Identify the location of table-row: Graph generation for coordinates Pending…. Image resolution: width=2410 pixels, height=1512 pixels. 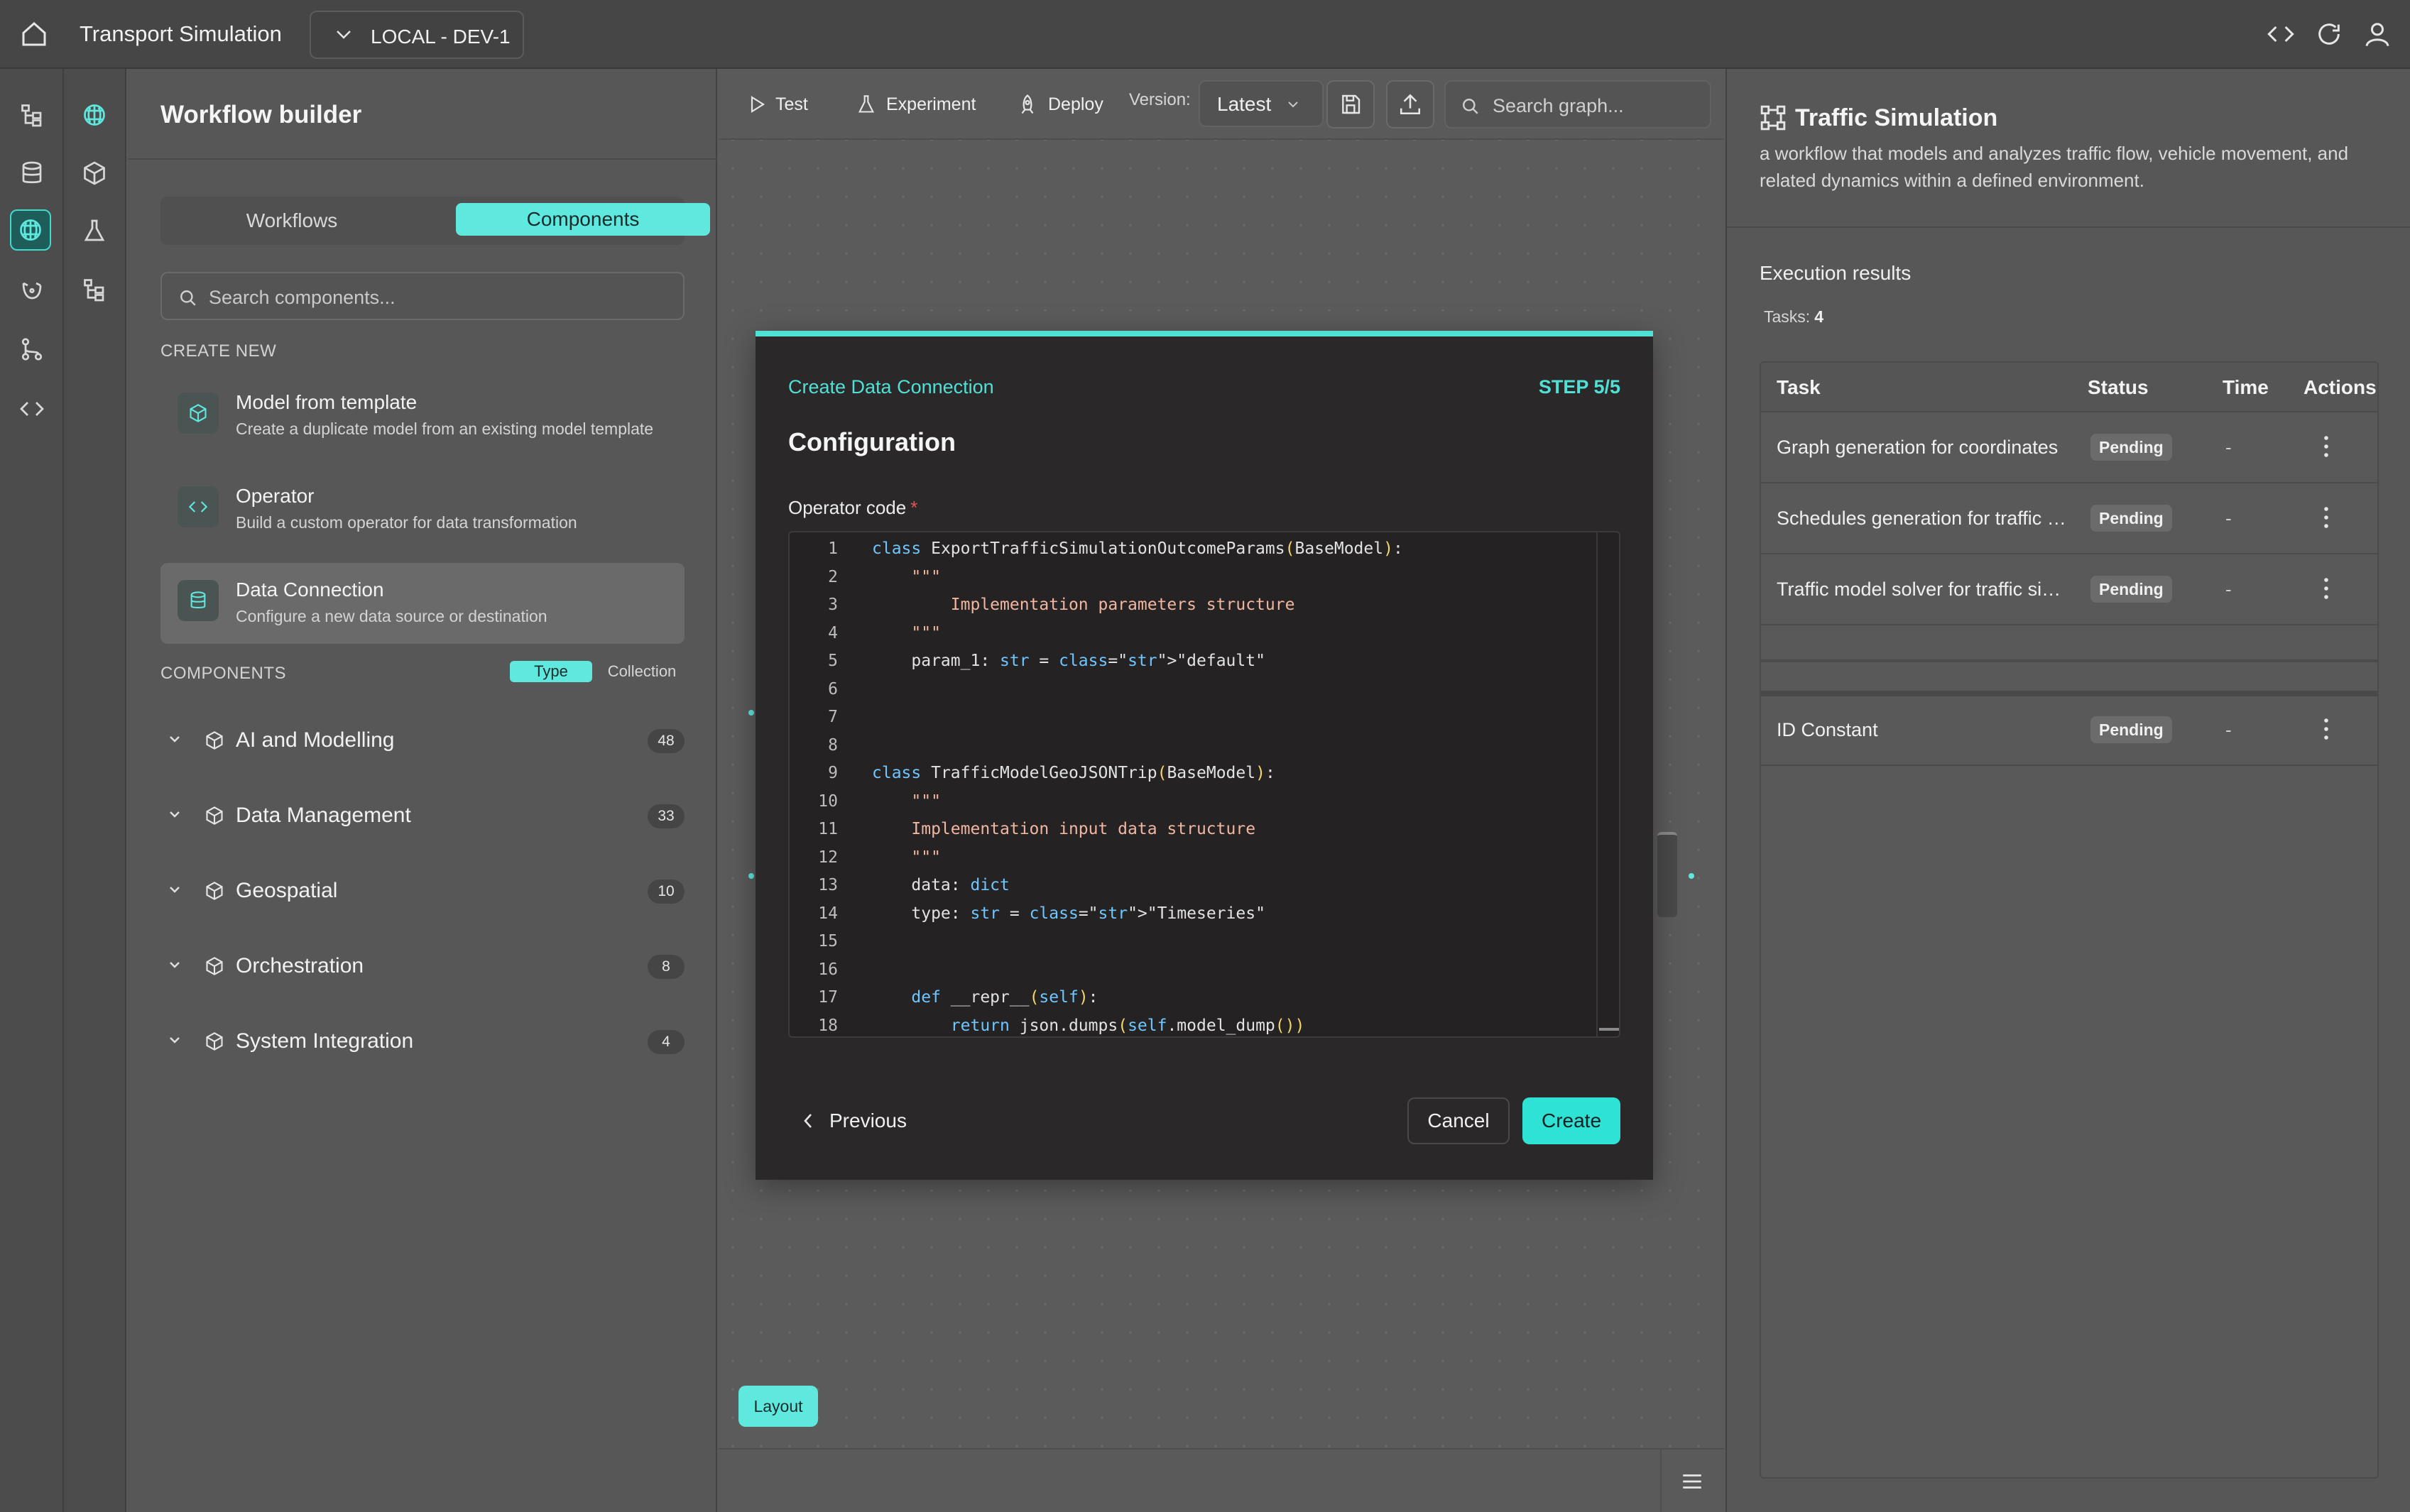
(2069, 448).